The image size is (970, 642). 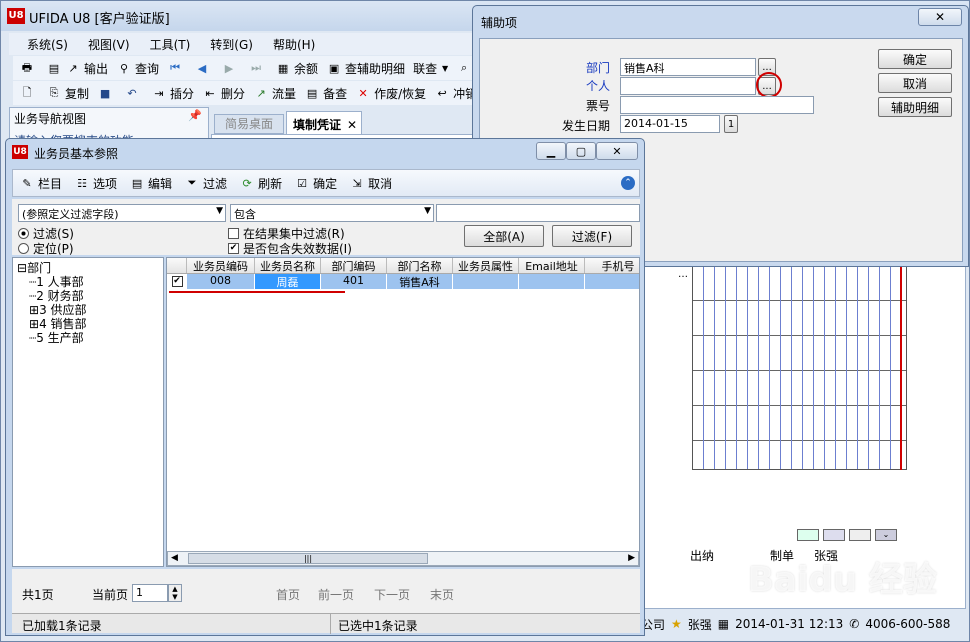 What do you see at coordinates (40, 183) in the screenshot?
I see `columns-button: ✎ 栏目` at bounding box center [40, 183].